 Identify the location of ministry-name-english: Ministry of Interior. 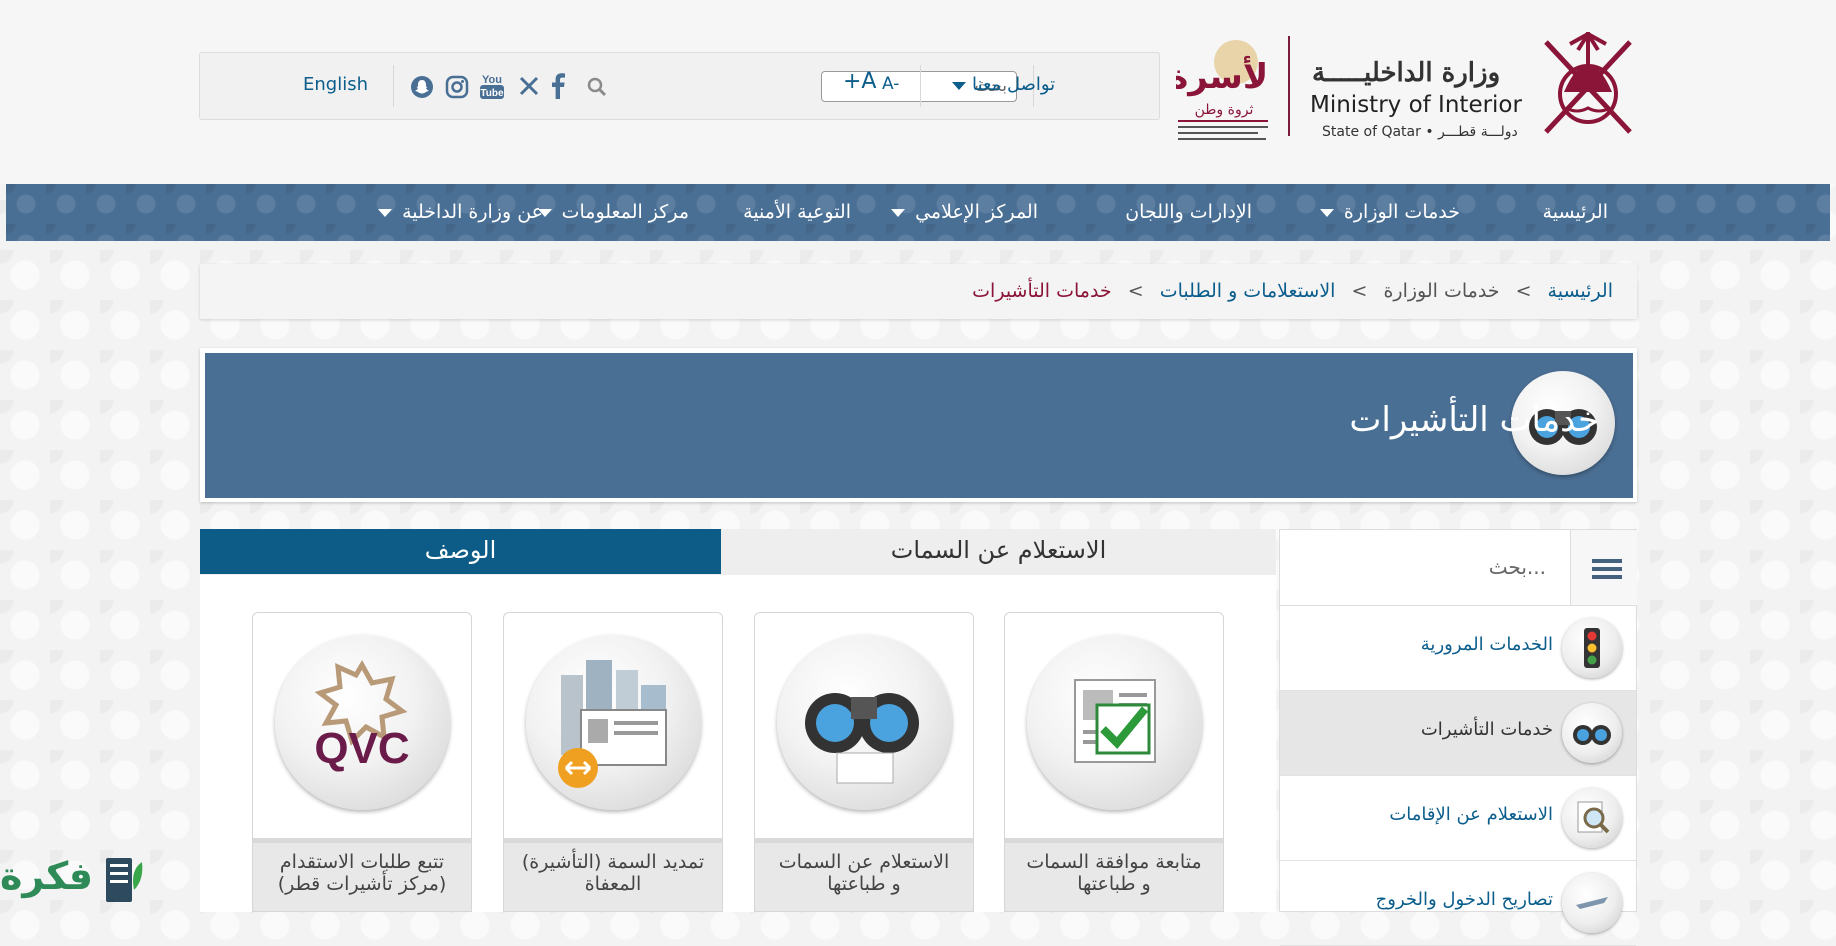
(1416, 105).